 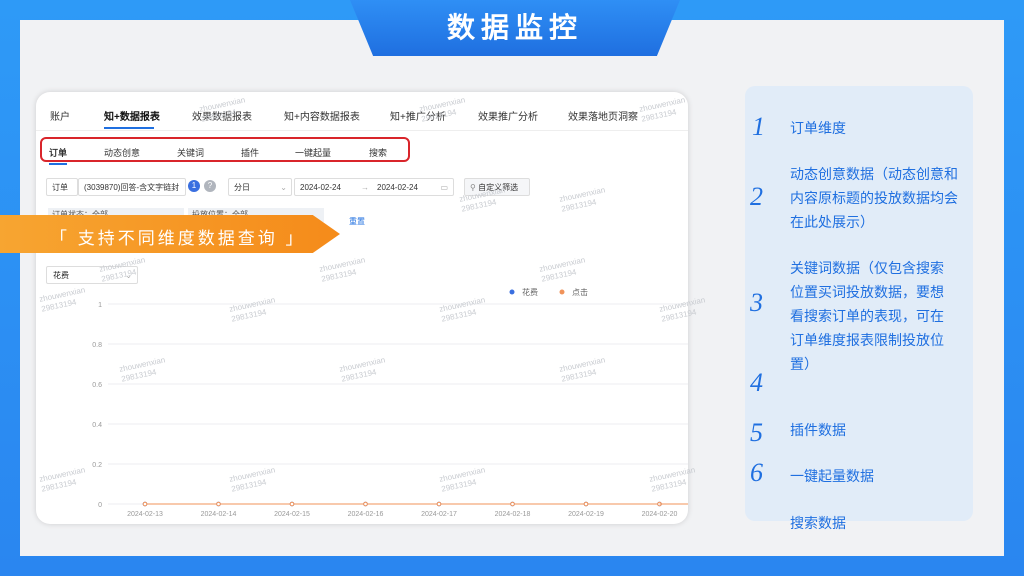 I want to click on side-text-5: 插件数据, so click(x=818, y=430).